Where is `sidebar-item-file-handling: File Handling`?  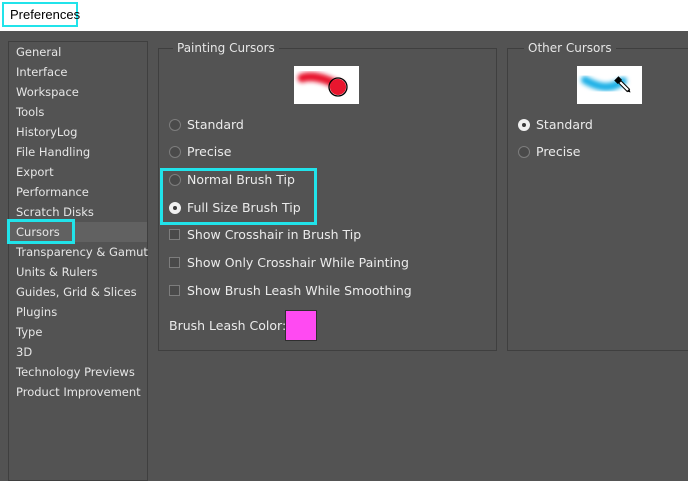
sidebar-item-file-handling: File Handling is located at coordinates (78, 152).